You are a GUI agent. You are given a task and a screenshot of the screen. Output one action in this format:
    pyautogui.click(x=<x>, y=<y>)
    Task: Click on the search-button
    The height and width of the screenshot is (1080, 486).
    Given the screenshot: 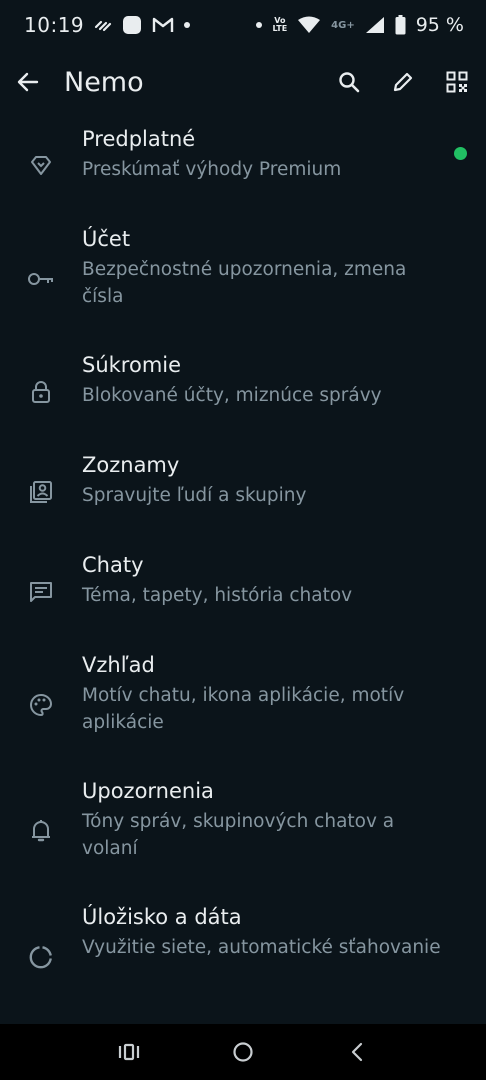 What is the action you would take?
    pyautogui.click(x=349, y=82)
    